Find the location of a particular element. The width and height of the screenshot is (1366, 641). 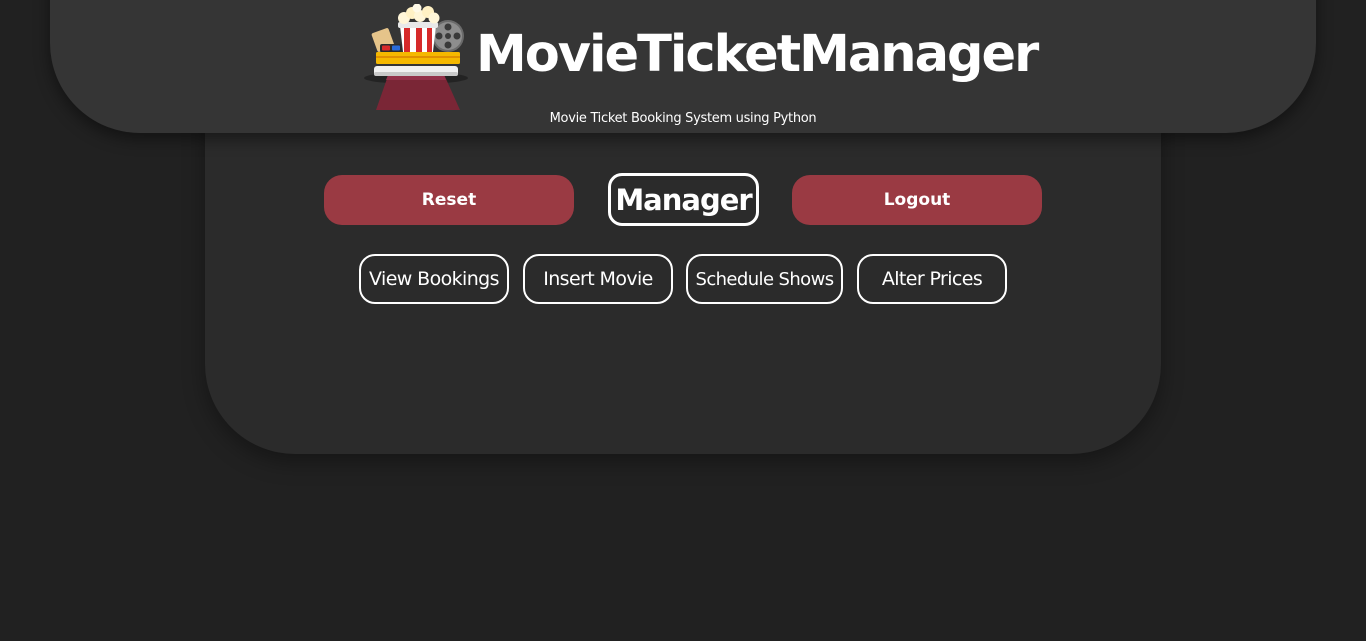

schedule-shows-button: Schedule Shows is located at coordinates (764, 279).